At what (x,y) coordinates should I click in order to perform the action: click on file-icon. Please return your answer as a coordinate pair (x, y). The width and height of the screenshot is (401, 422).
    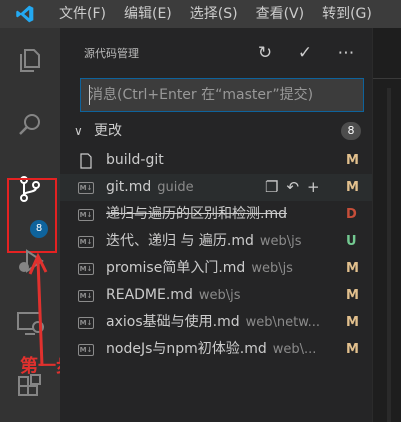
    Looking at the image, I should click on (86, 161).